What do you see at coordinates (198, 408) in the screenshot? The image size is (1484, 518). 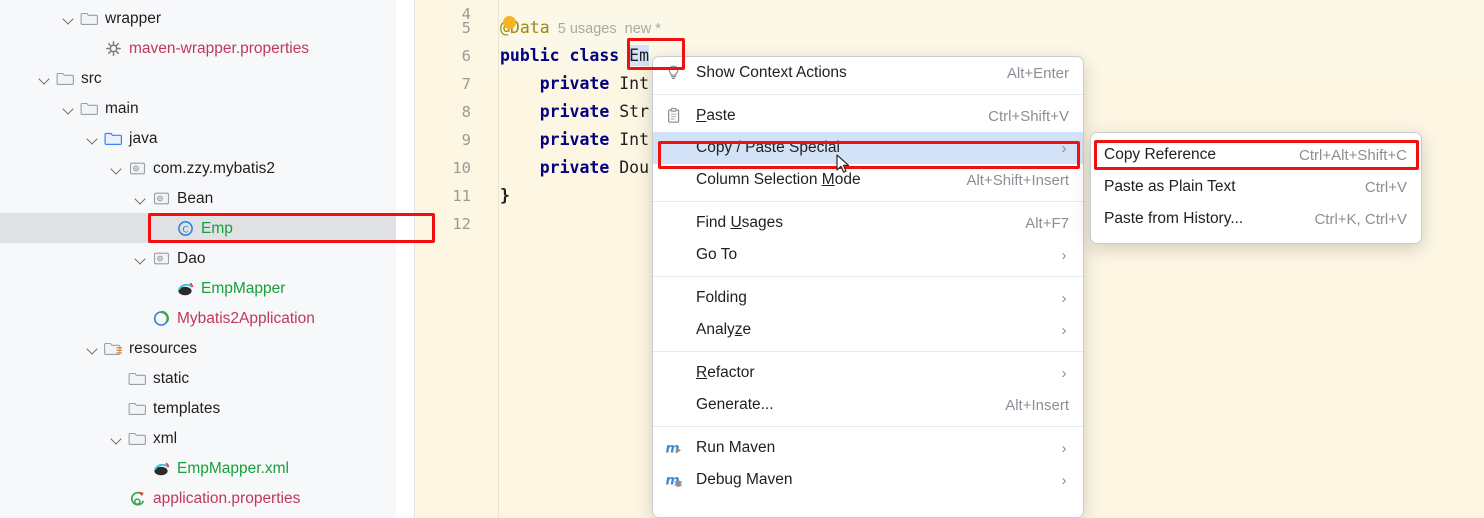 I see `tree-node-templates: templates` at bounding box center [198, 408].